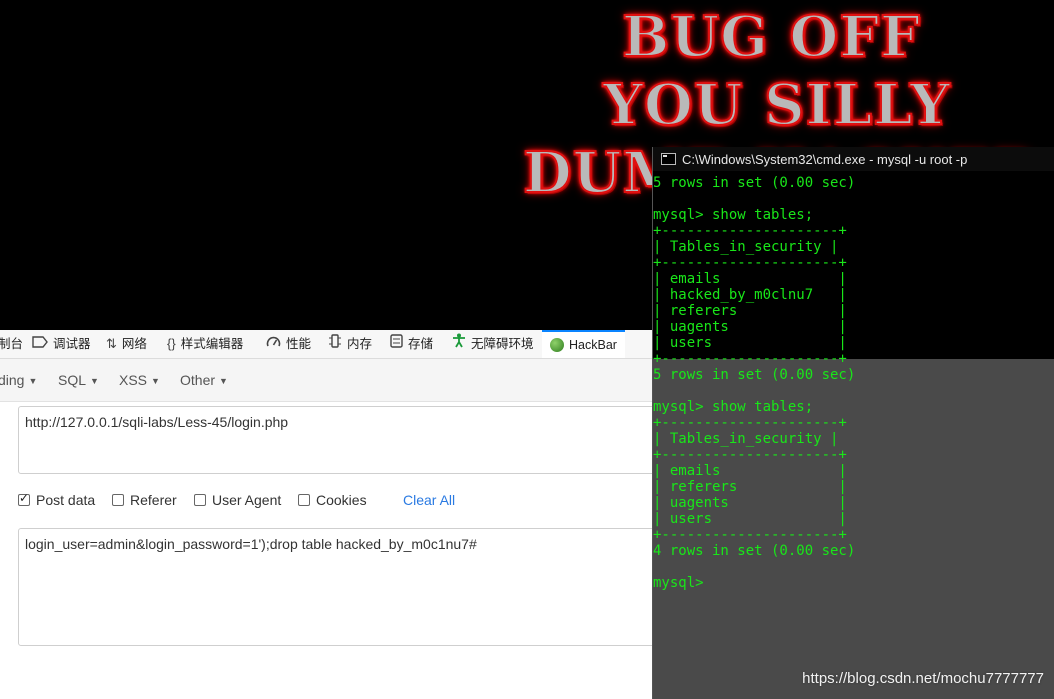 The image size is (1054, 699). What do you see at coordinates (341, 500) in the screenshot?
I see `cookies-label: Cookies` at bounding box center [341, 500].